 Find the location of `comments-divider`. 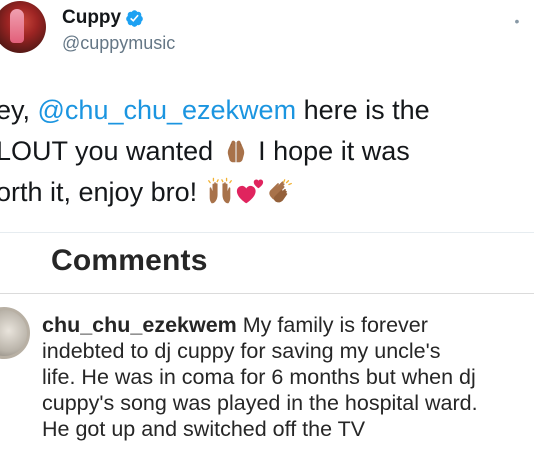

comments-divider is located at coordinates (267, 293).